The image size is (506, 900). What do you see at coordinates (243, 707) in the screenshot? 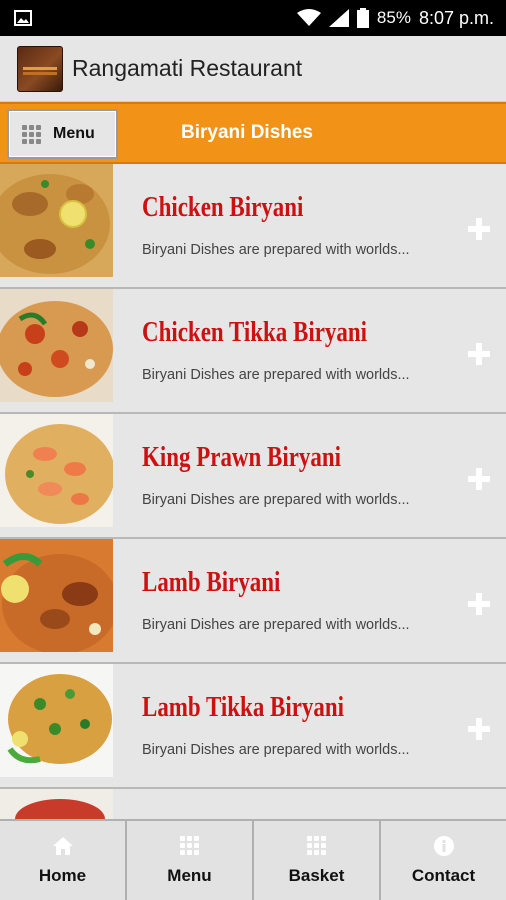
I see `dish-name: Lamb Tikka Biryani` at bounding box center [243, 707].